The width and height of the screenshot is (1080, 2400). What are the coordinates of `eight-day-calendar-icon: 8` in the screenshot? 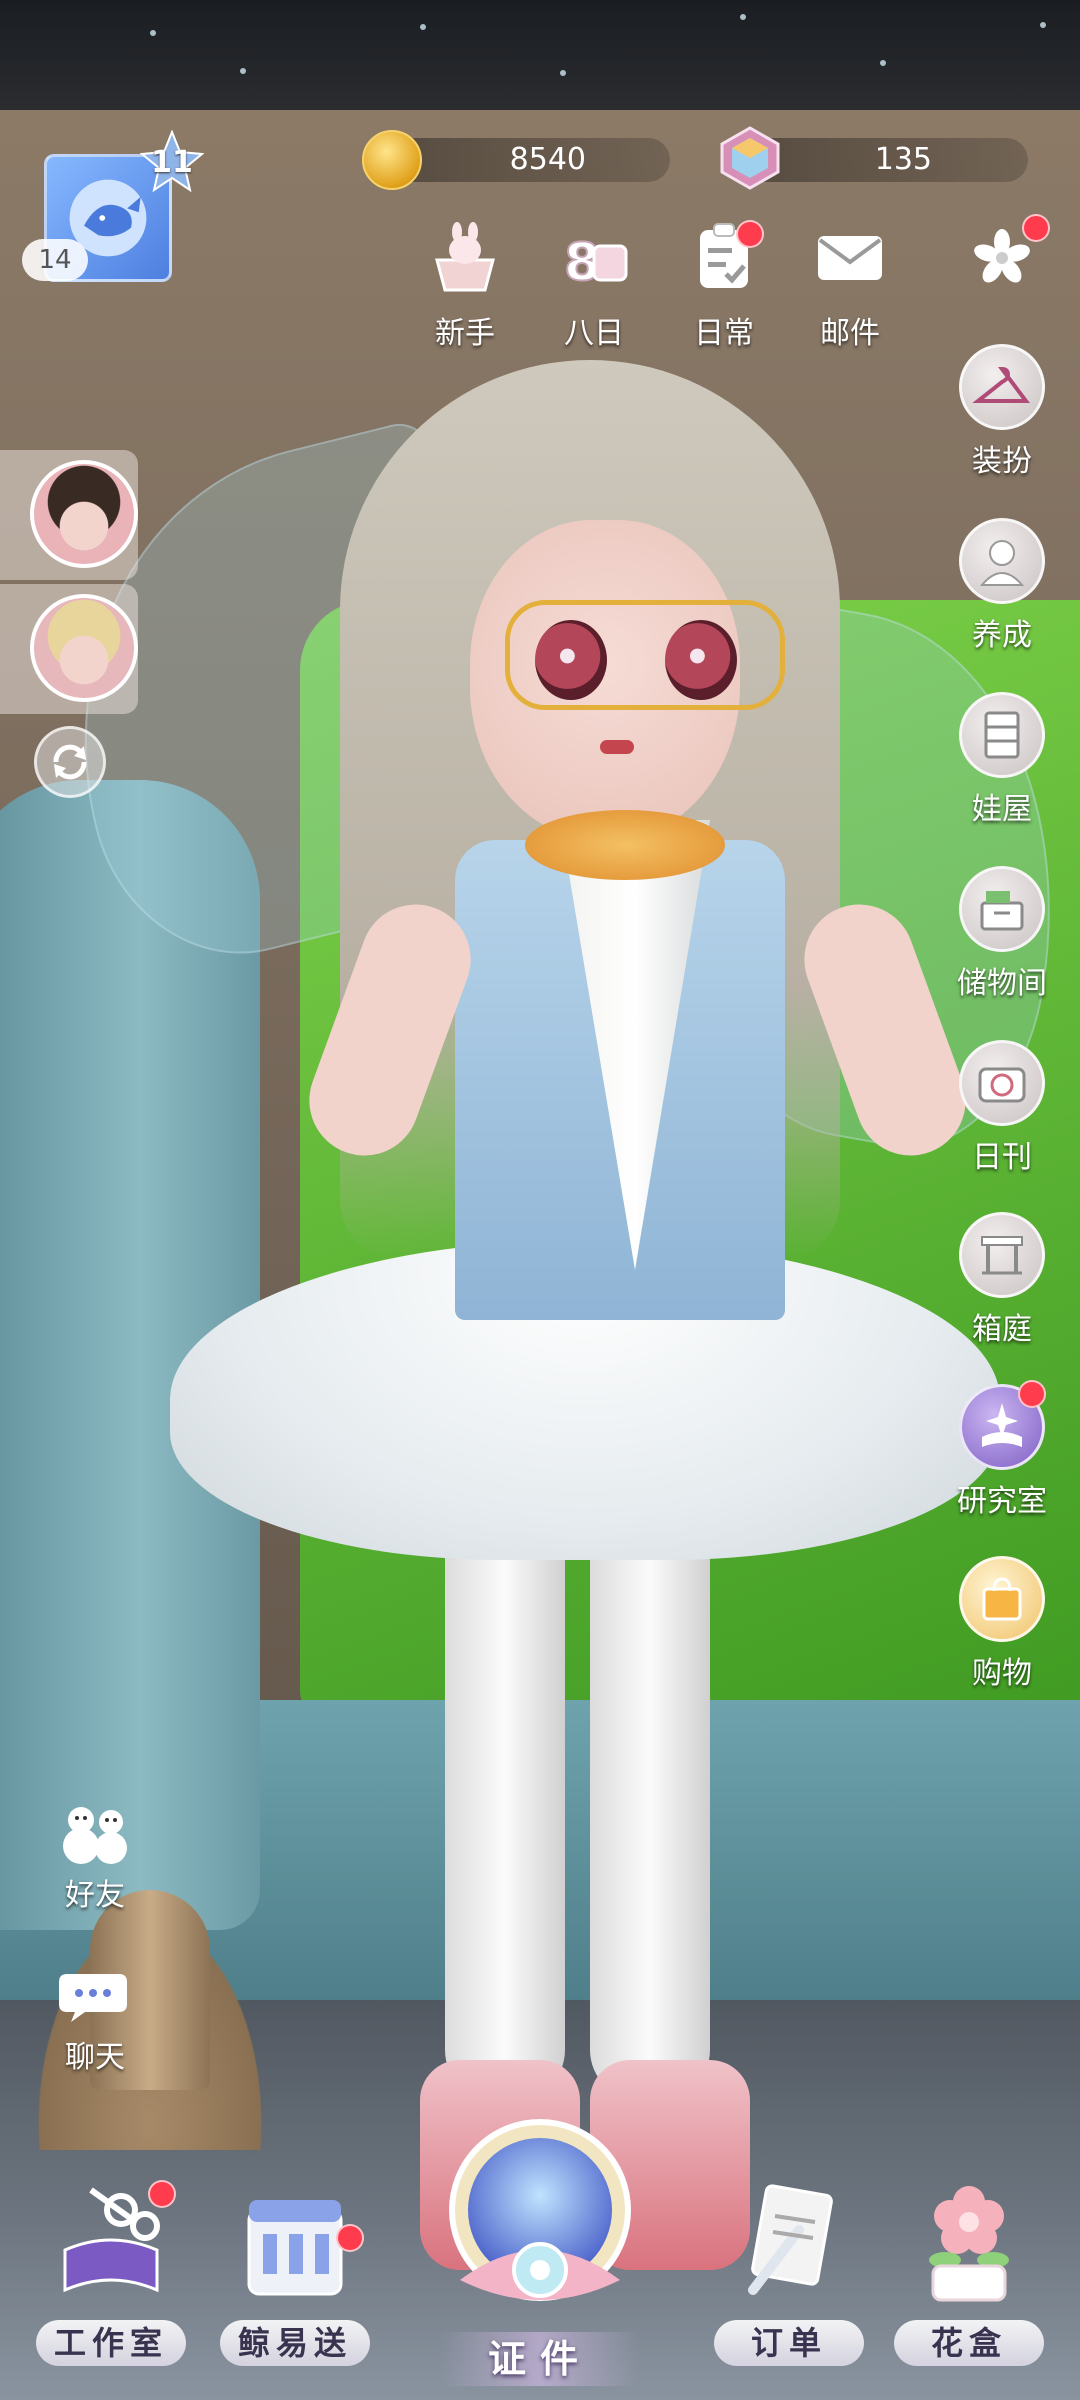 It's located at (594, 258).